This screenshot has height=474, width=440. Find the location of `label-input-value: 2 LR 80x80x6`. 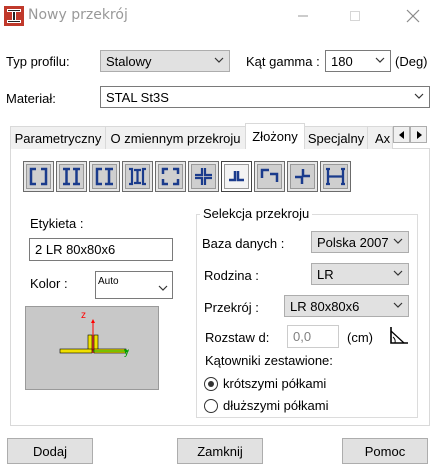

label-input-value: 2 LR 80x80x6 is located at coordinates (75, 249).